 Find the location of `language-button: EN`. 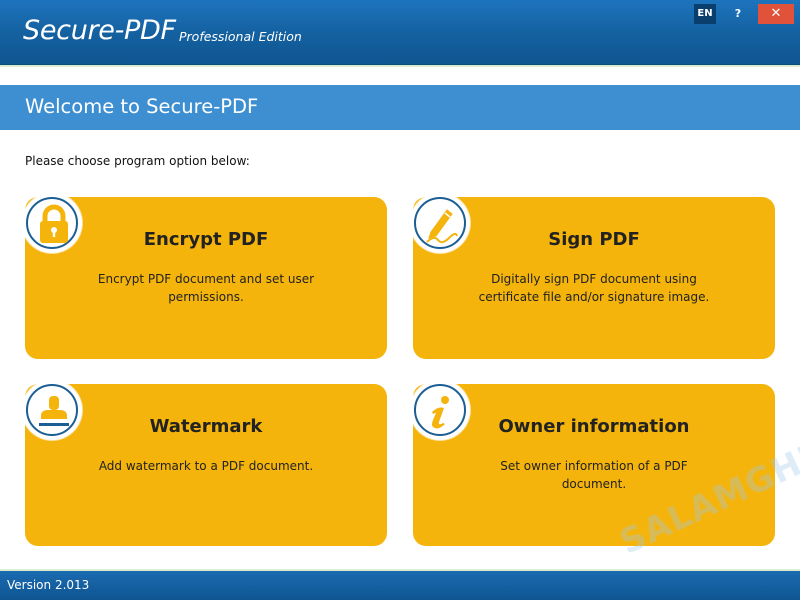

language-button: EN is located at coordinates (705, 14).